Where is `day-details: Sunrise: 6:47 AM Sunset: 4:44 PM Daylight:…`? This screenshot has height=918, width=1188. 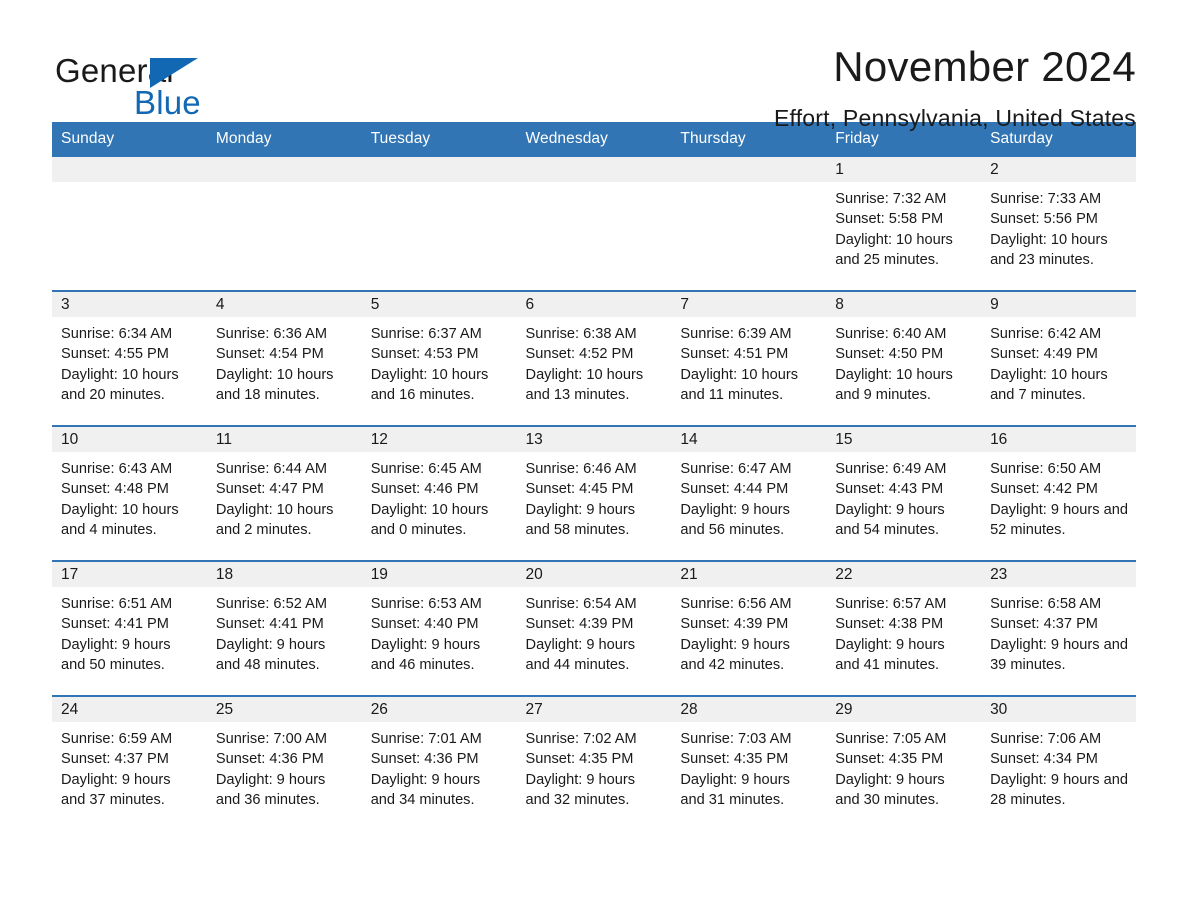 day-details: Sunrise: 6:47 AM Sunset: 4:44 PM Daylight:… is located at coordinates (748, 506).